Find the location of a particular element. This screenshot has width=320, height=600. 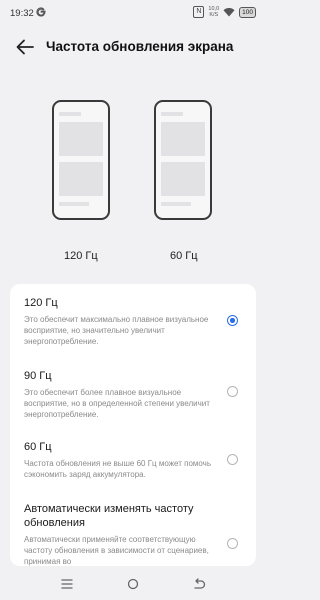

battery-icon: 100 is located at coordinates (247, 12).